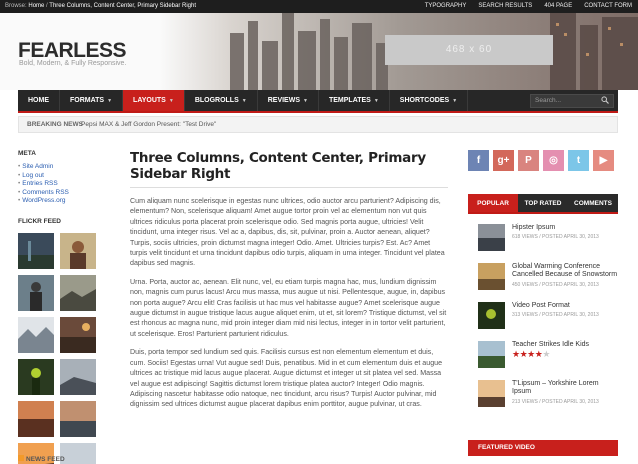 Image resolution: width=638 pixels, height=464 pixels. What do you see at coordinates (555, 306) in the screenshot?
I see `post-title: Video Post Format` at bounding box center [555, 306].